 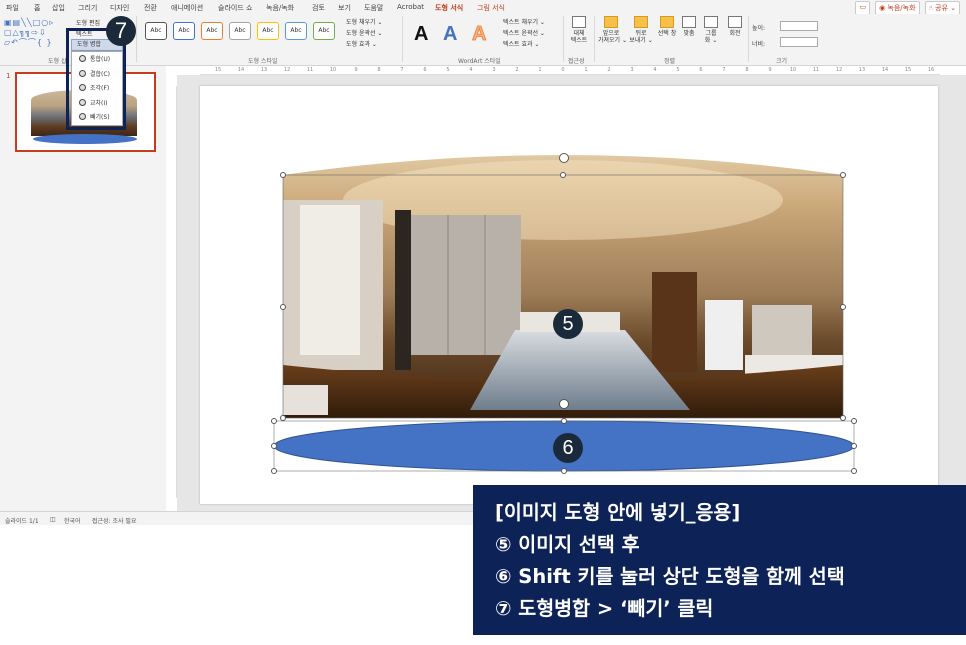 What do you see at coordinates (579, 30) in the screenshot?
I see `alt-text-button: 대체 텍스트` at bounding box center [579, 30].